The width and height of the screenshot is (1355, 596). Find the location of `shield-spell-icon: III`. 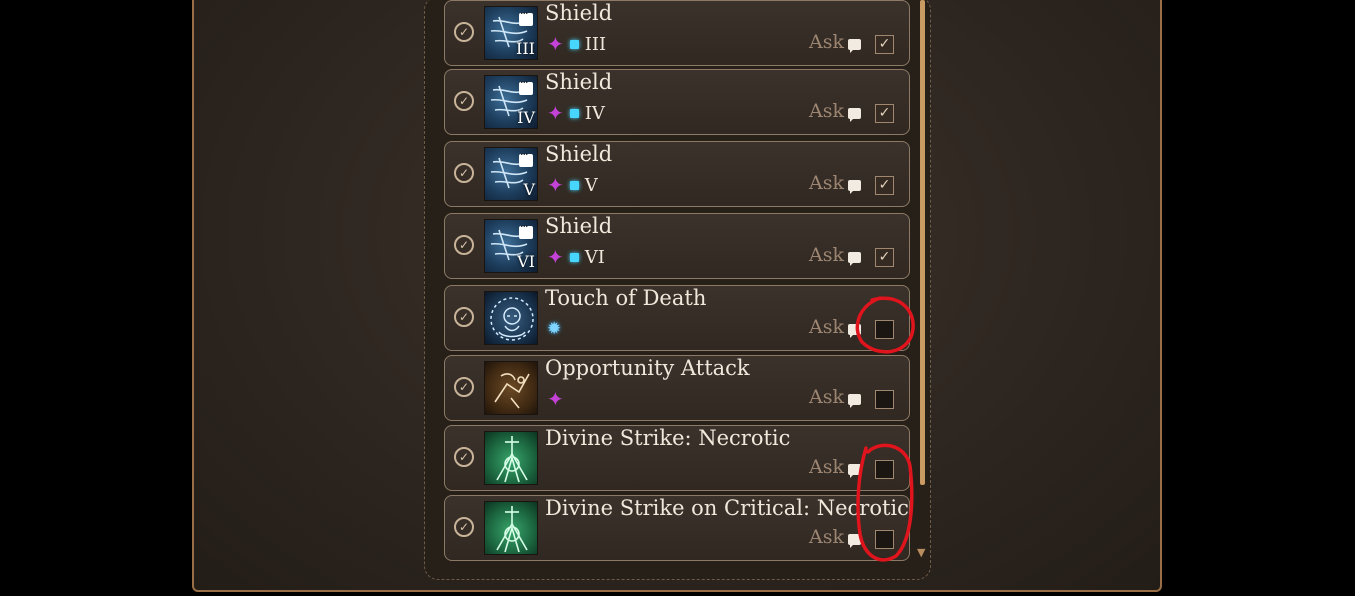

shield-spell-icon: III is located at coordinates (511, 33).